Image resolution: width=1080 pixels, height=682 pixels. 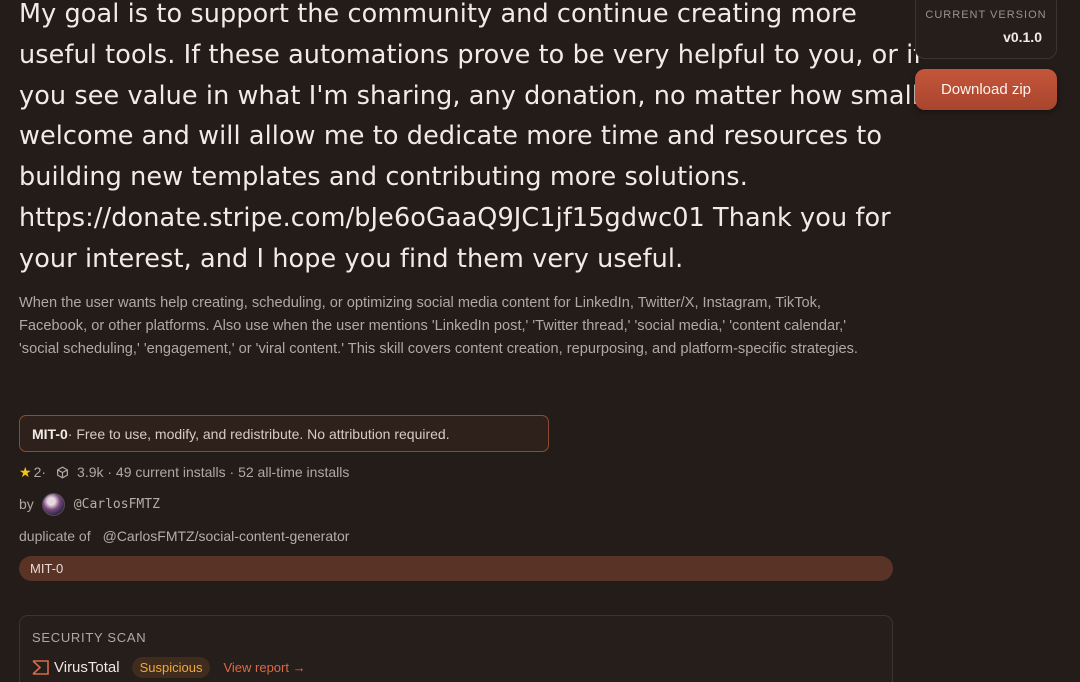 I want to click on duplicate-label: duplicate of, so click(x=55, y=536).